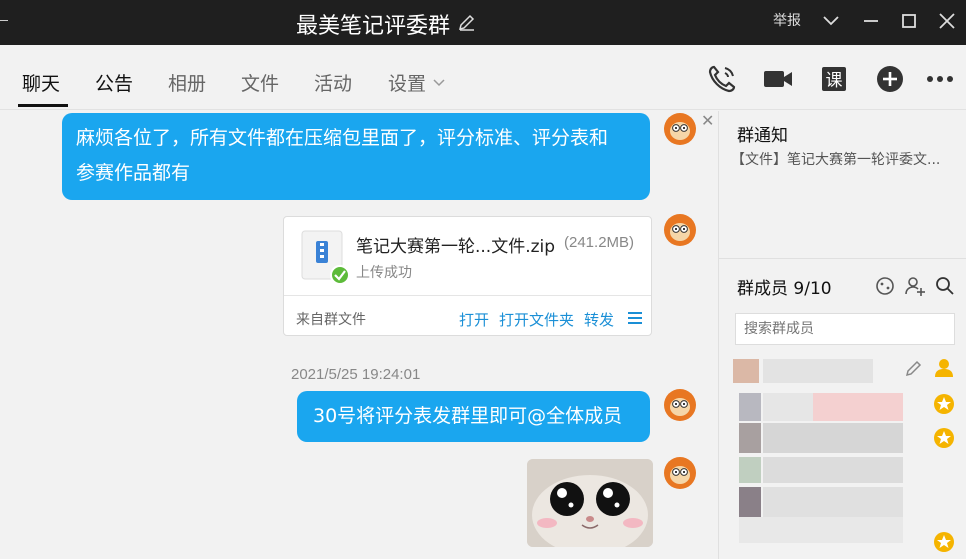 This screenshot has height=559, width=966. Describe the element at coordinates (342, 138) in the screenshot. I see `message-text: 麻烦各位了，所有文件都在压缩包里面了，评分标准、评分表和` at that location.